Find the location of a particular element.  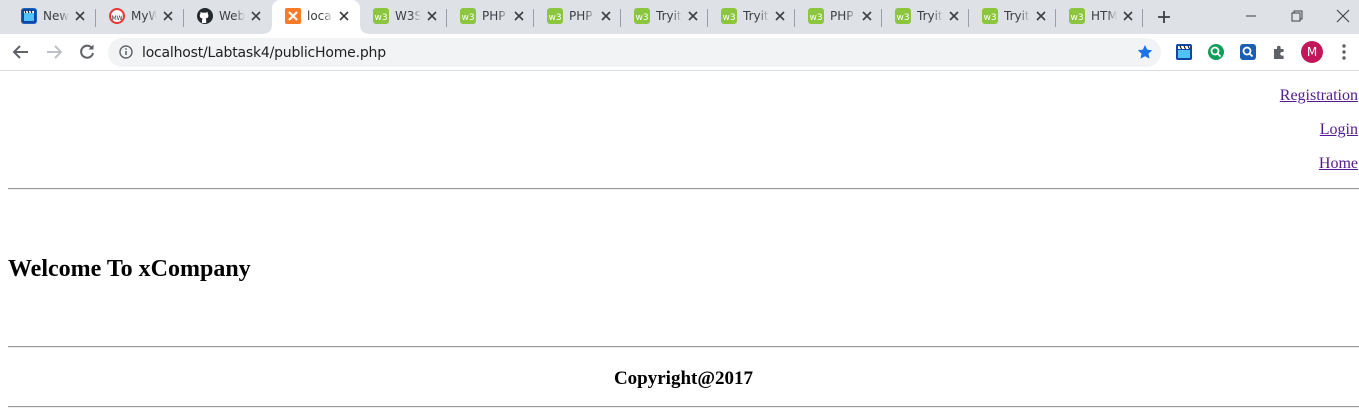

copyright-text: Copyright@2017 is located at coordinates (683, 378).